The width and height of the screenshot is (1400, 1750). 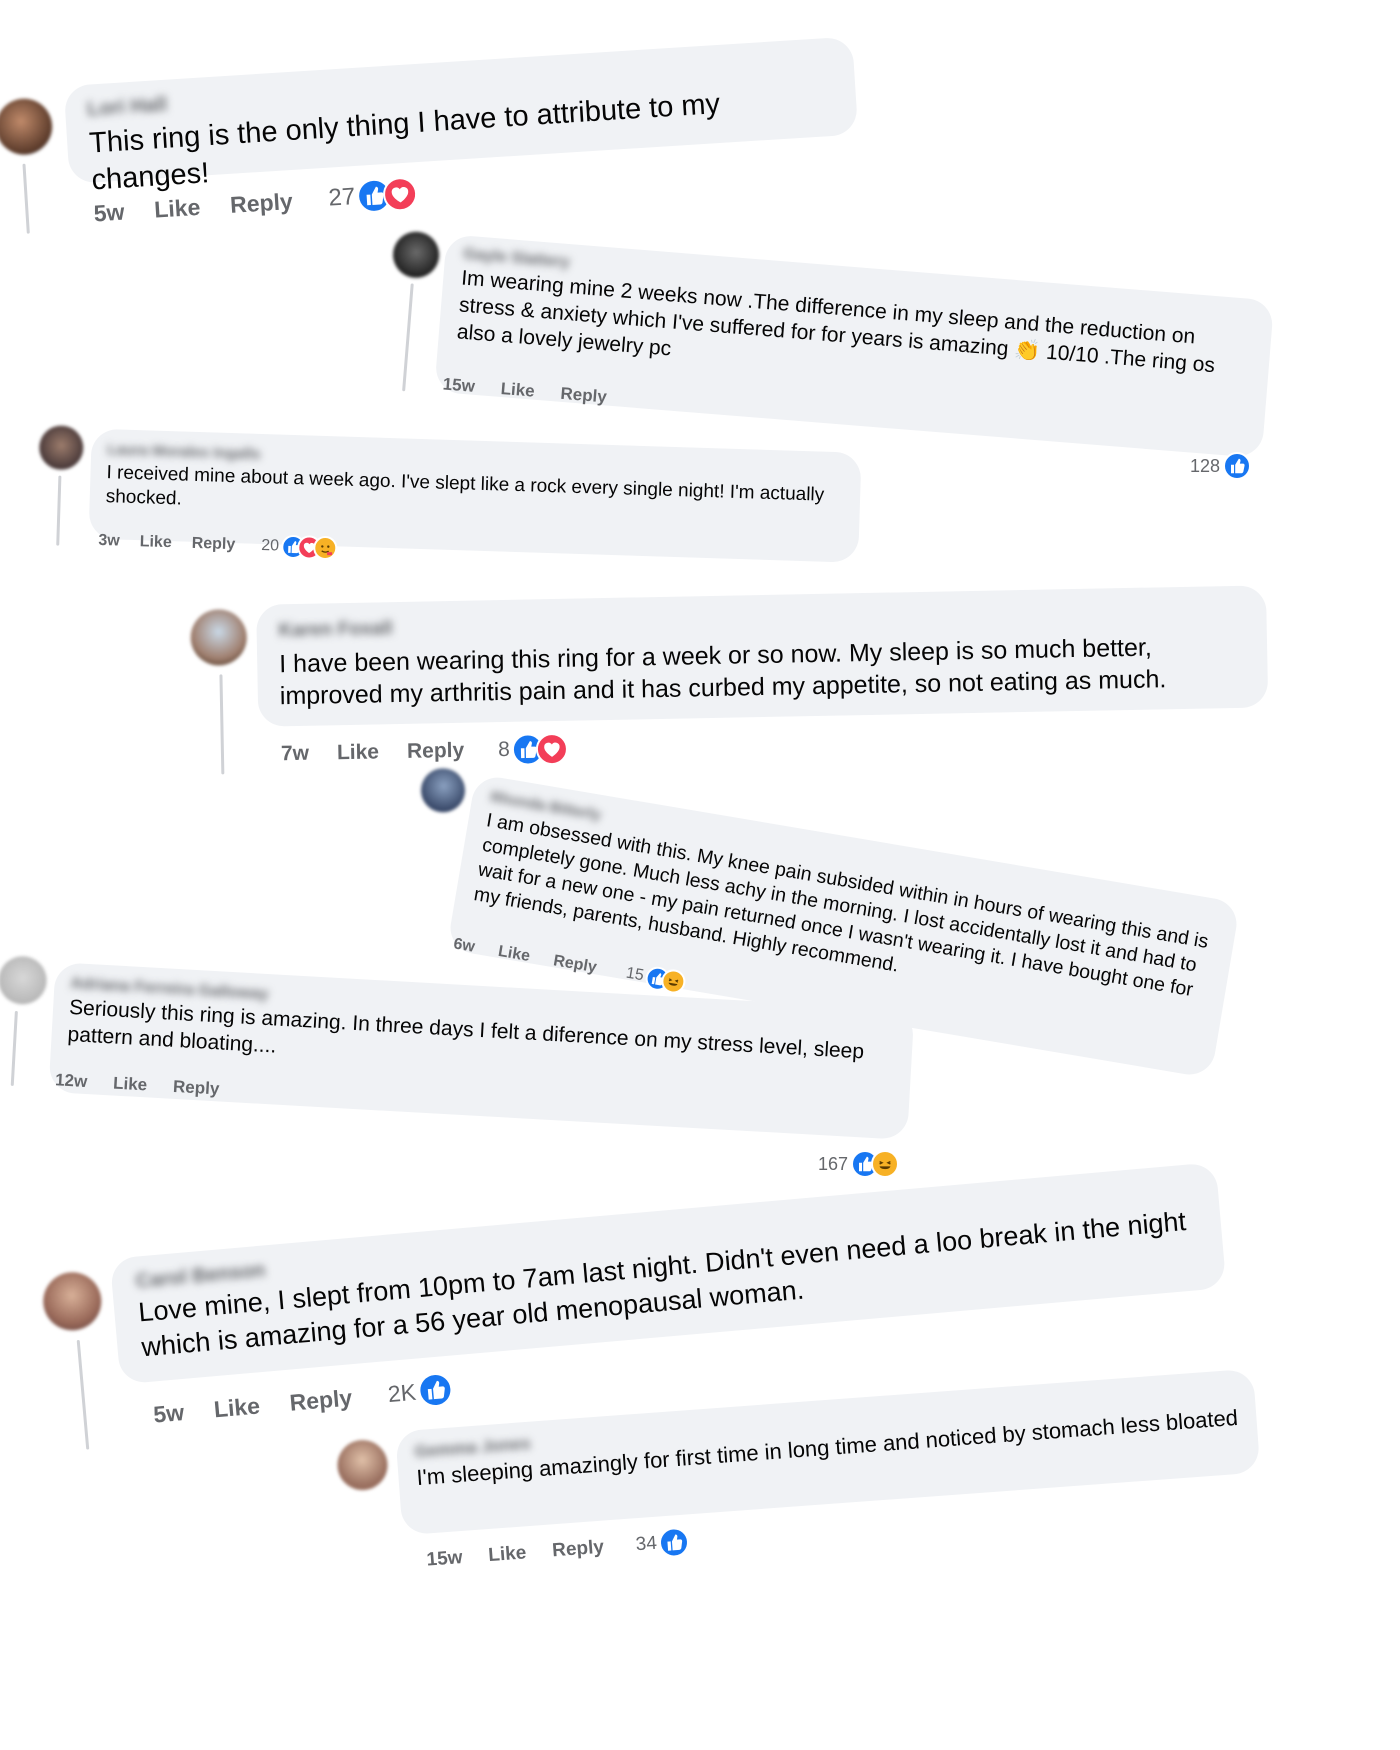 I want to click on reaction-summary: 167, so click(x=859, y=1164).